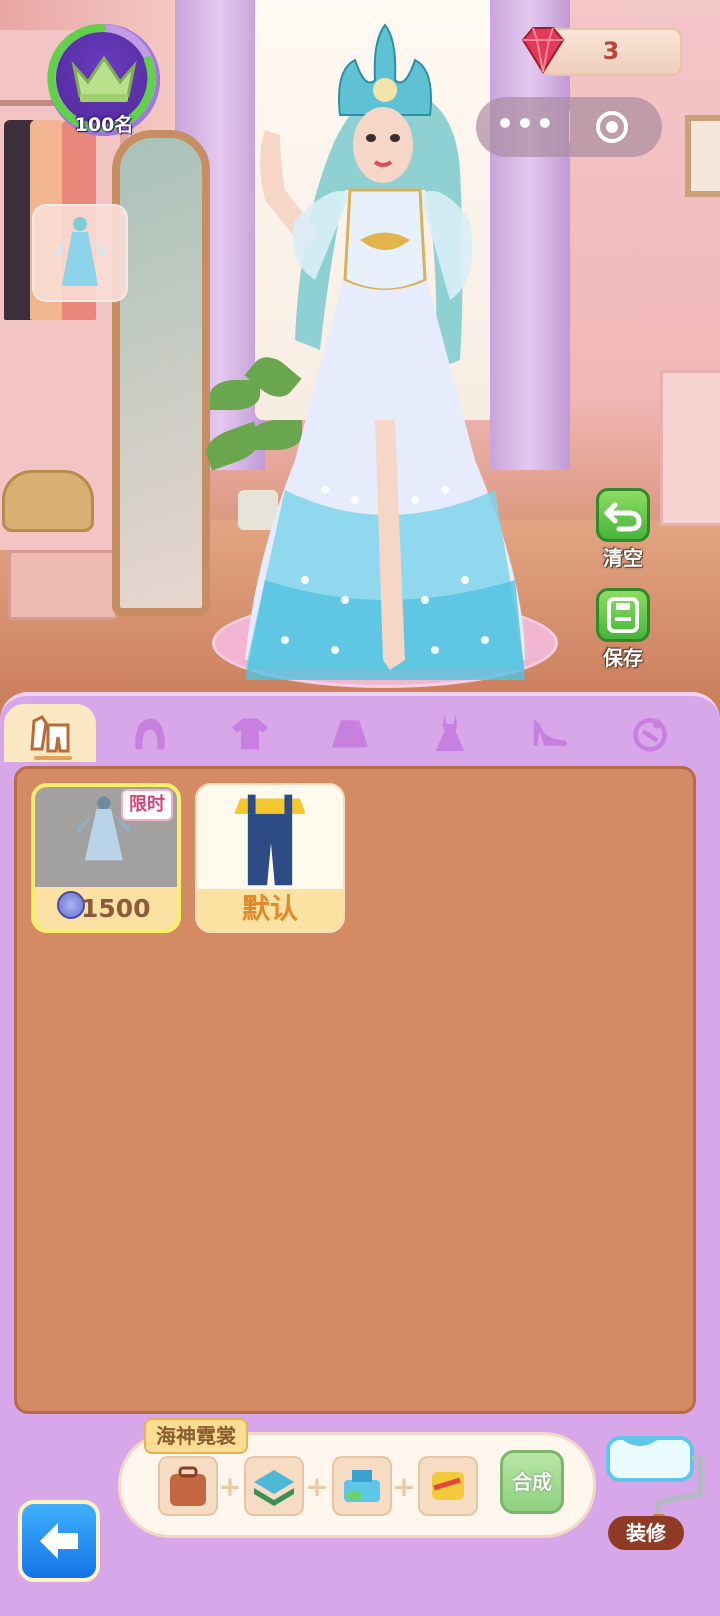  What do you see at coordinates (532, 1482) in the screenshot?
I see `merge-button: 合成` at bounding box center [532, 1482].